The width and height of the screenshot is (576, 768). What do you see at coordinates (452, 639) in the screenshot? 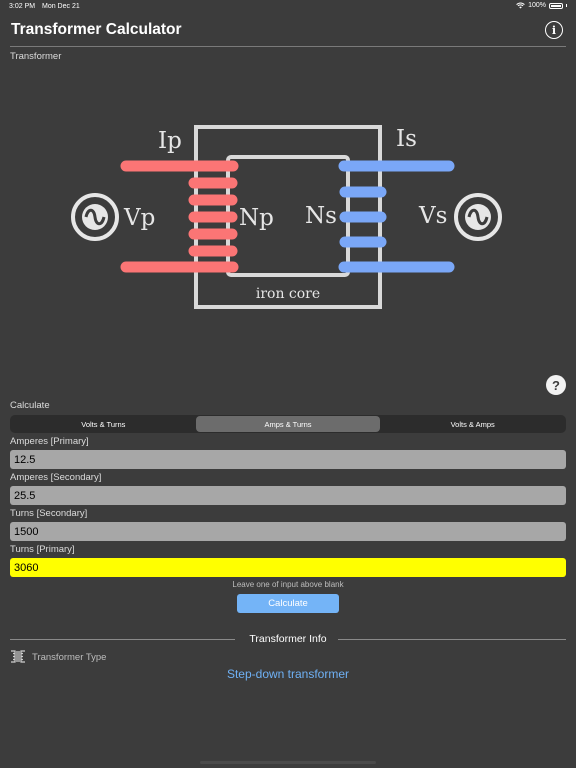
I see `divider-right` at bounding box center [452, 639].